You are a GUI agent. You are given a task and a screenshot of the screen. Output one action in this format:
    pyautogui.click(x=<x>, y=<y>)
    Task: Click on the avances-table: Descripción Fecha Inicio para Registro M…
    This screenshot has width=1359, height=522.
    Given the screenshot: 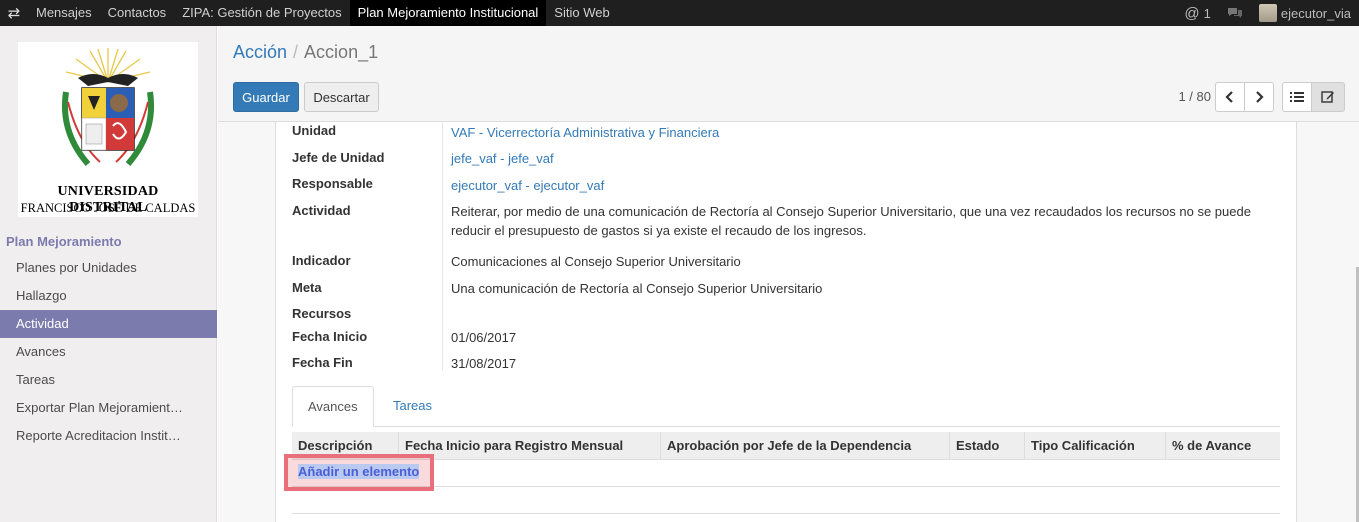 What is the action you would take?
    pyautogui.click(x=782, y=473)
    